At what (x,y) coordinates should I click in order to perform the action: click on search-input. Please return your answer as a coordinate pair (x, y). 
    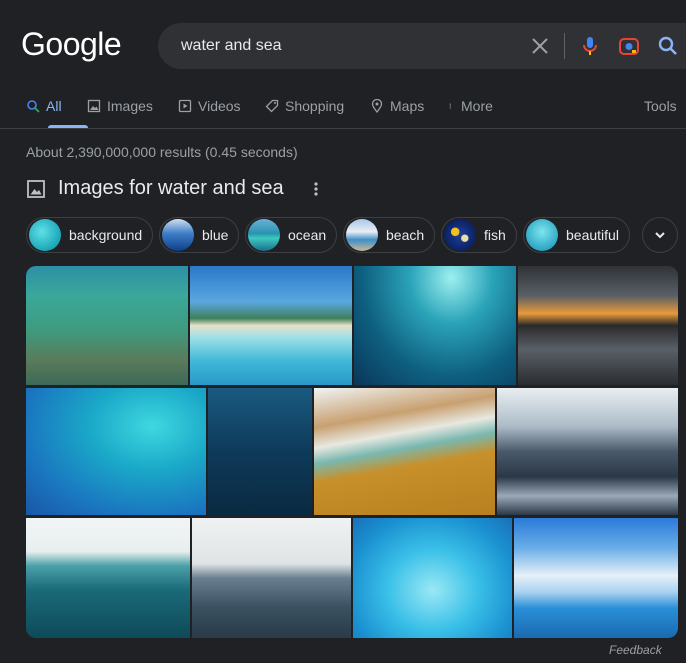
    Looking at the image, I should click on (329, 46).